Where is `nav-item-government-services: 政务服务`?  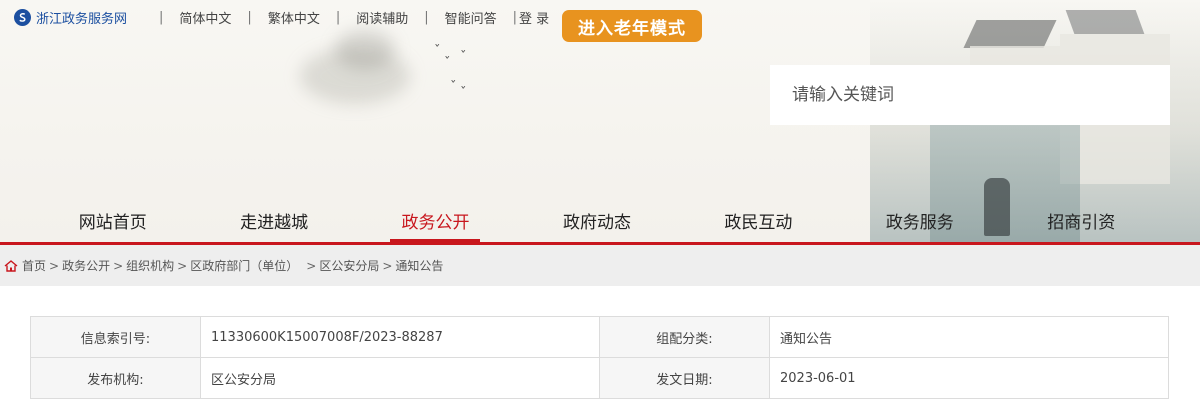 nav-item-government-services: 政务服务 is located at coordinates (919, 223).